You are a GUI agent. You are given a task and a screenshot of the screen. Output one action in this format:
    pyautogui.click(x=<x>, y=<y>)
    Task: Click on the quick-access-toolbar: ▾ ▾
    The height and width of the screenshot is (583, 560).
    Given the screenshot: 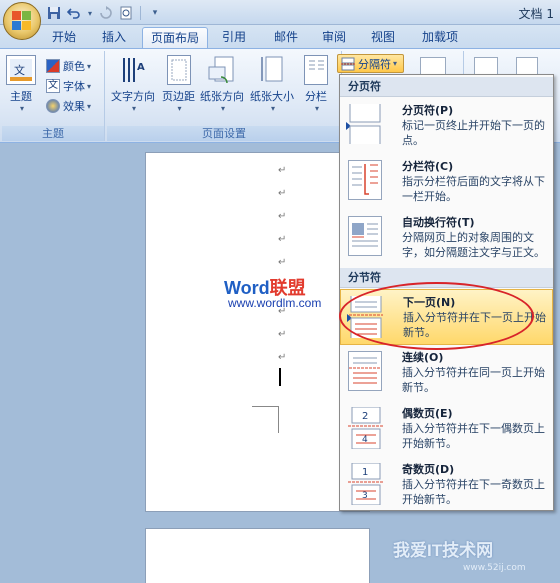 What is the action you would take?
    pyautogui.click(x=104, y=13)
    